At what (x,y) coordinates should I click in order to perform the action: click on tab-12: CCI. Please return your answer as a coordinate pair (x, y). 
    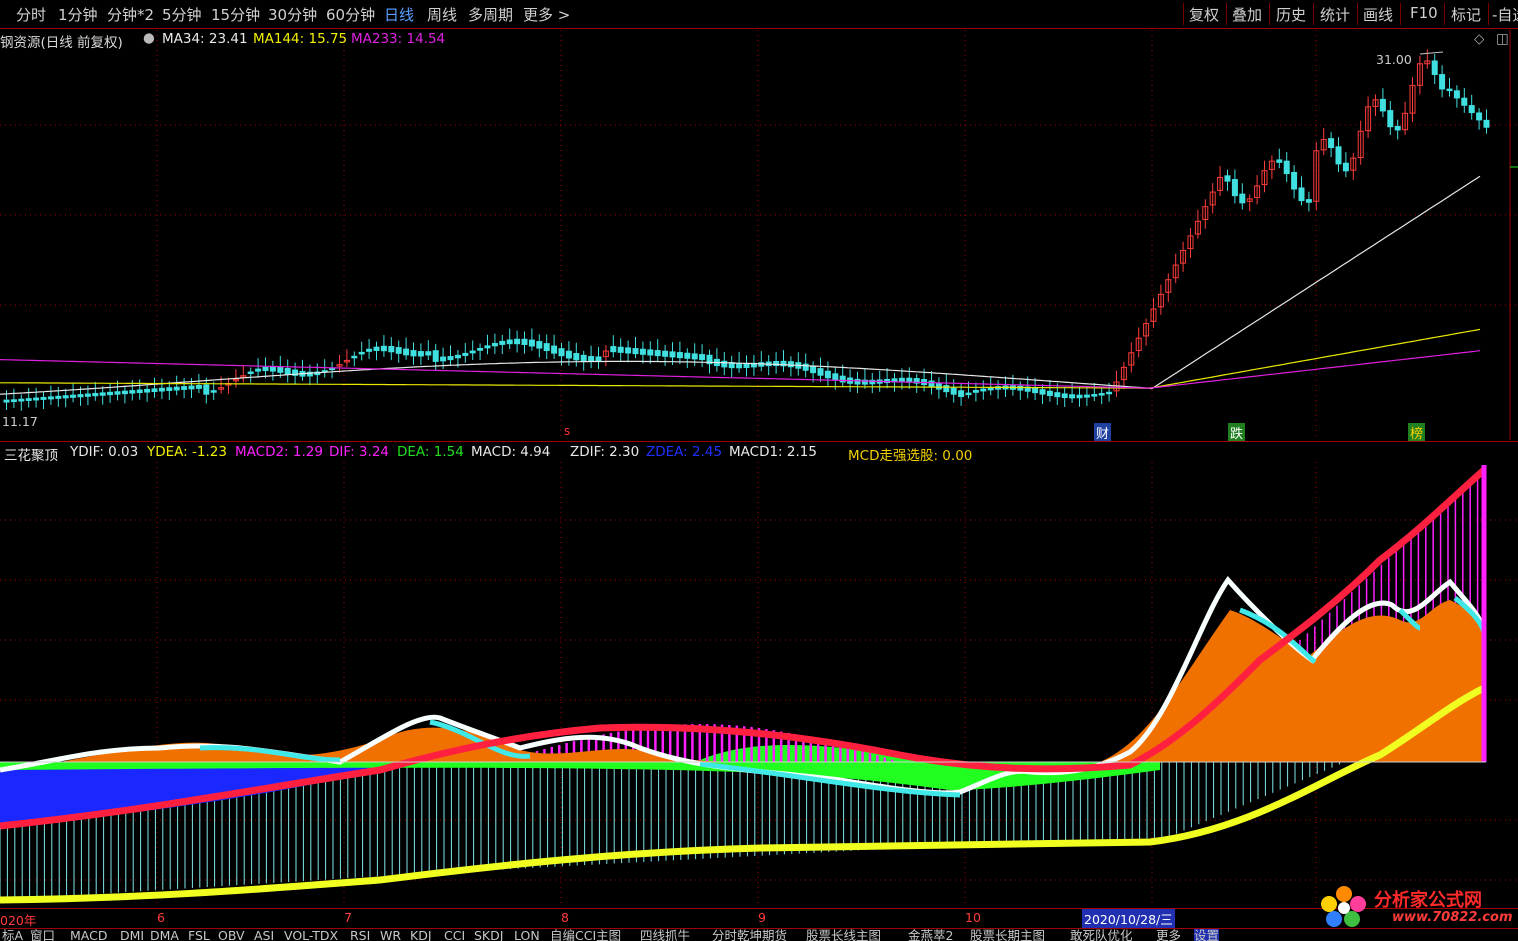
    Looking at the image, I should click on (454, 935).